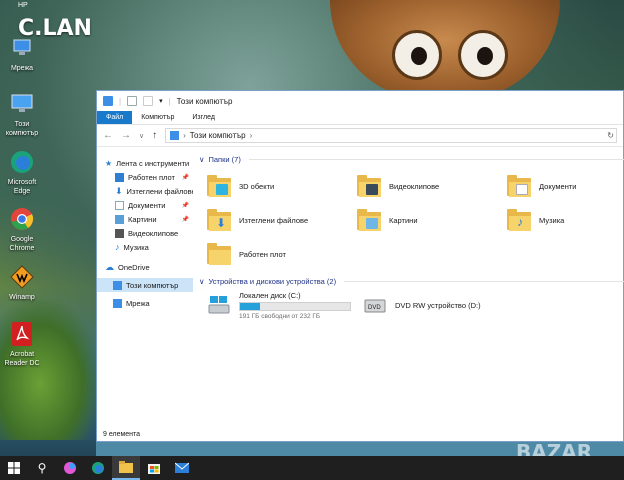 This screenshot has height=480, width=624. I want to click on properties-icon, so click(132, 101).